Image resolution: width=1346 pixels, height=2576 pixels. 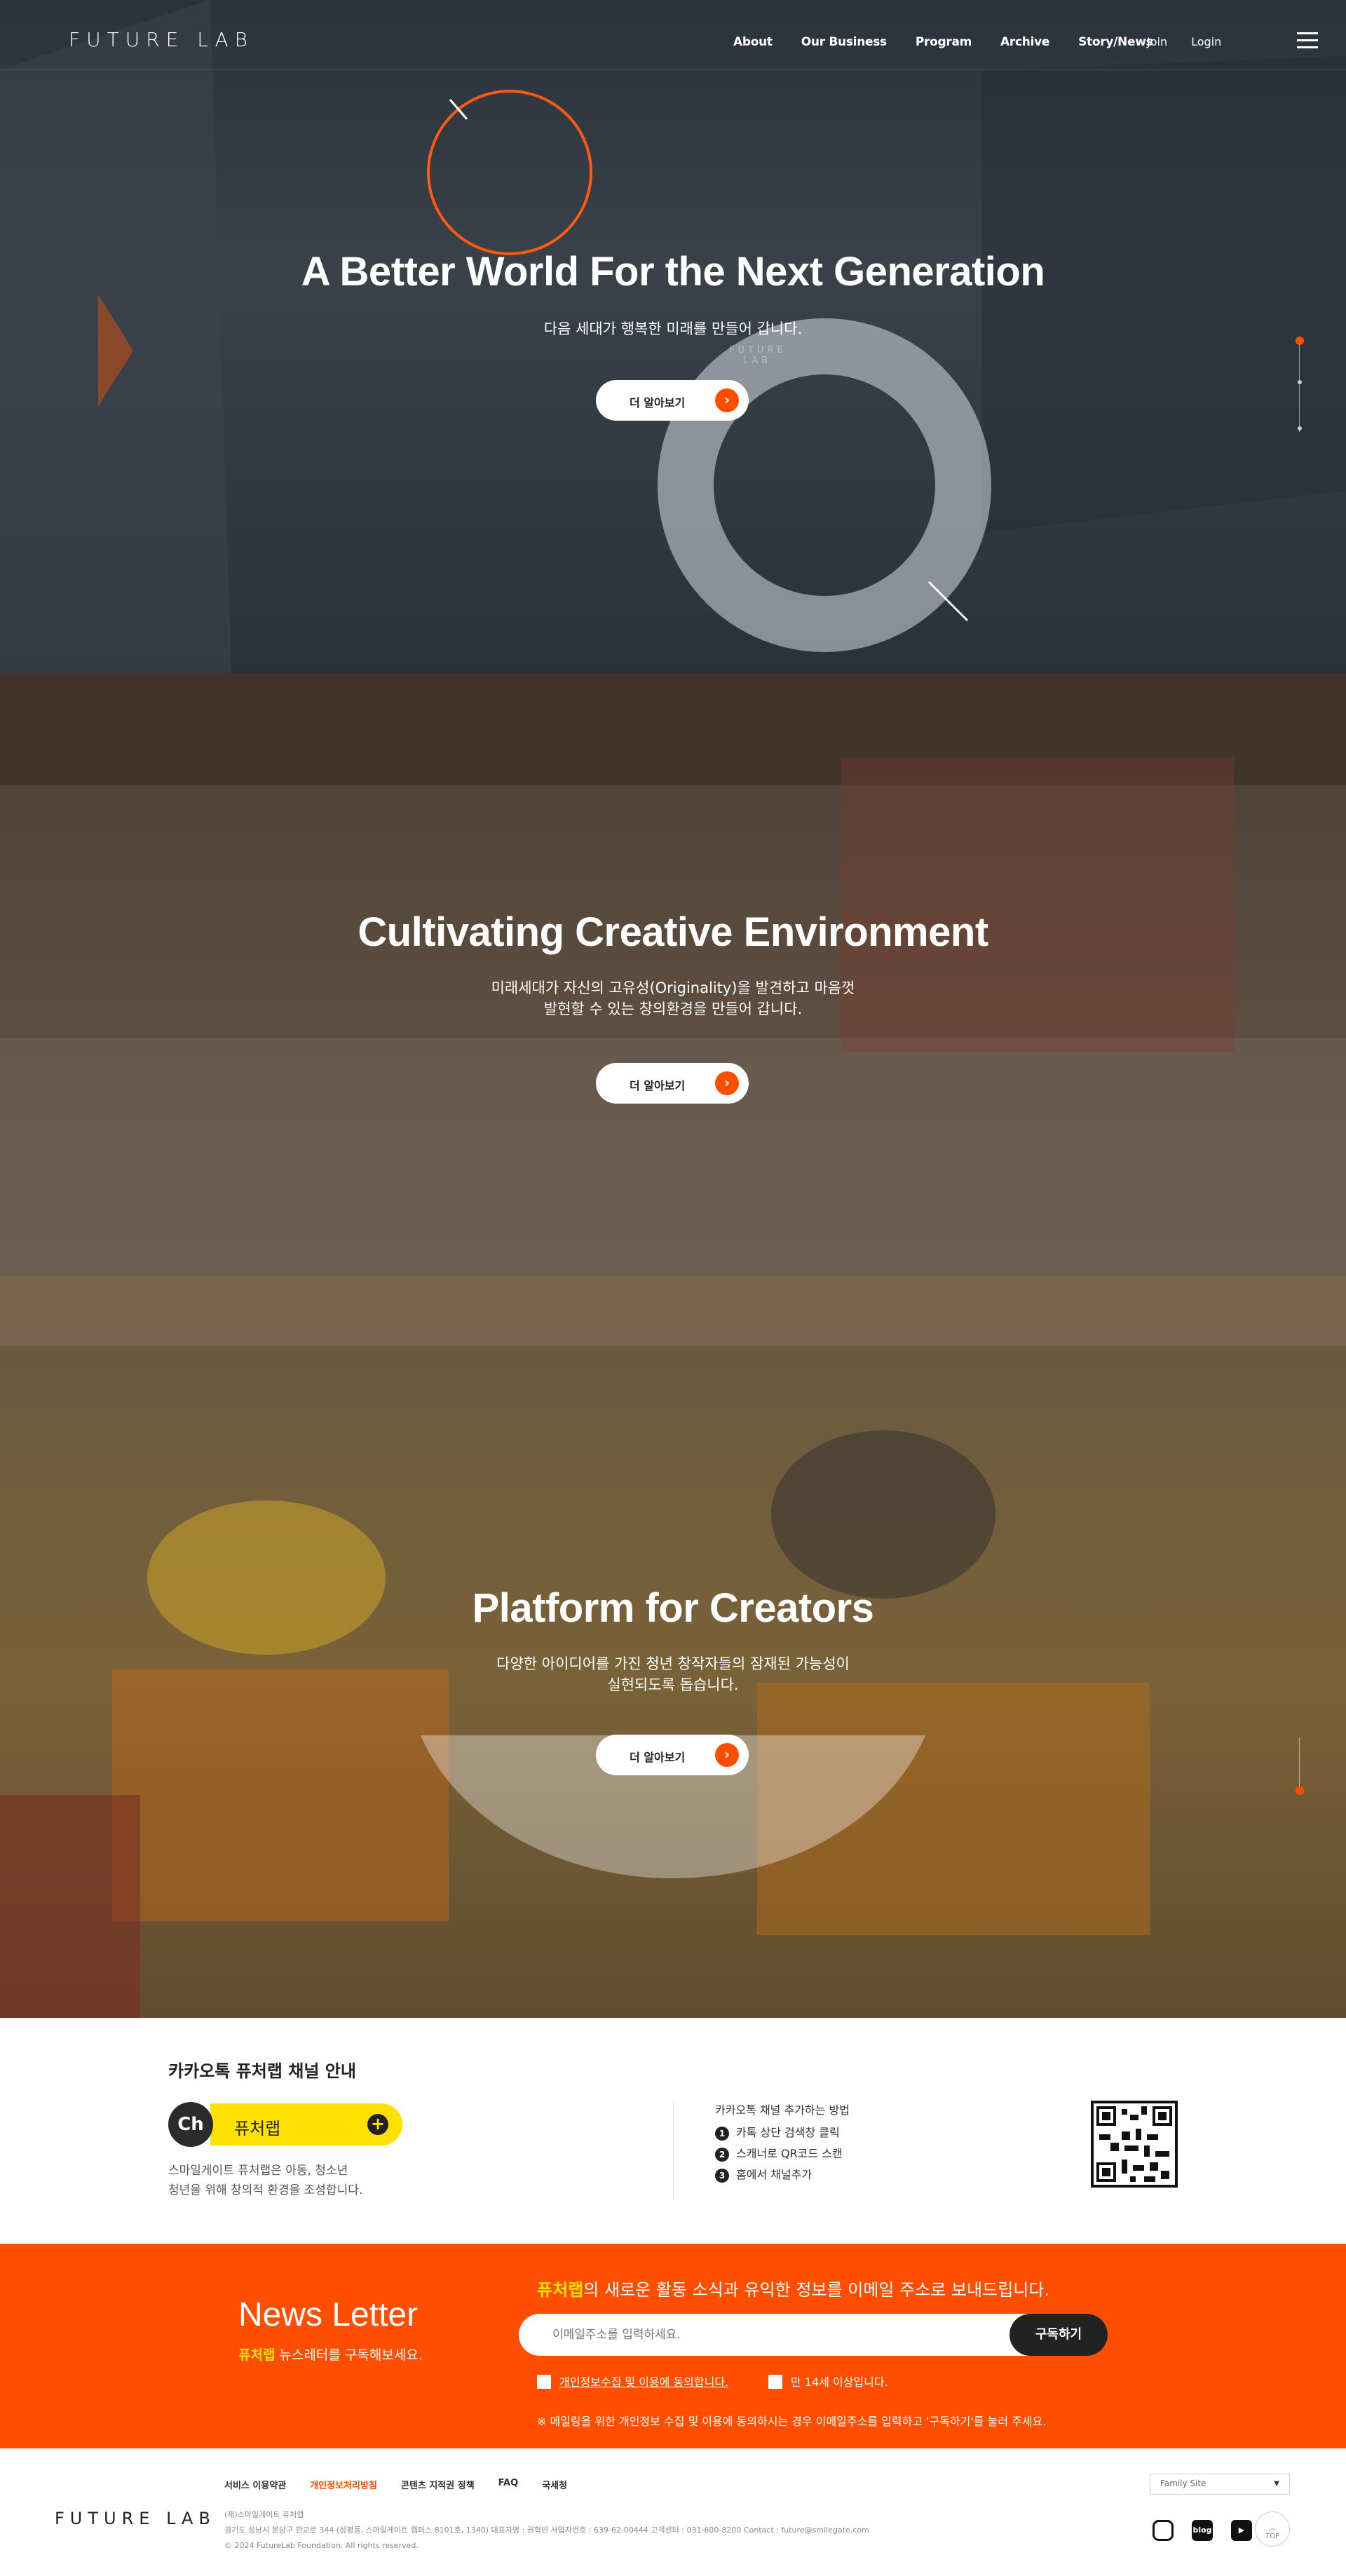 I want to click on scroll-indicator, so click(x=1300, y=1766).